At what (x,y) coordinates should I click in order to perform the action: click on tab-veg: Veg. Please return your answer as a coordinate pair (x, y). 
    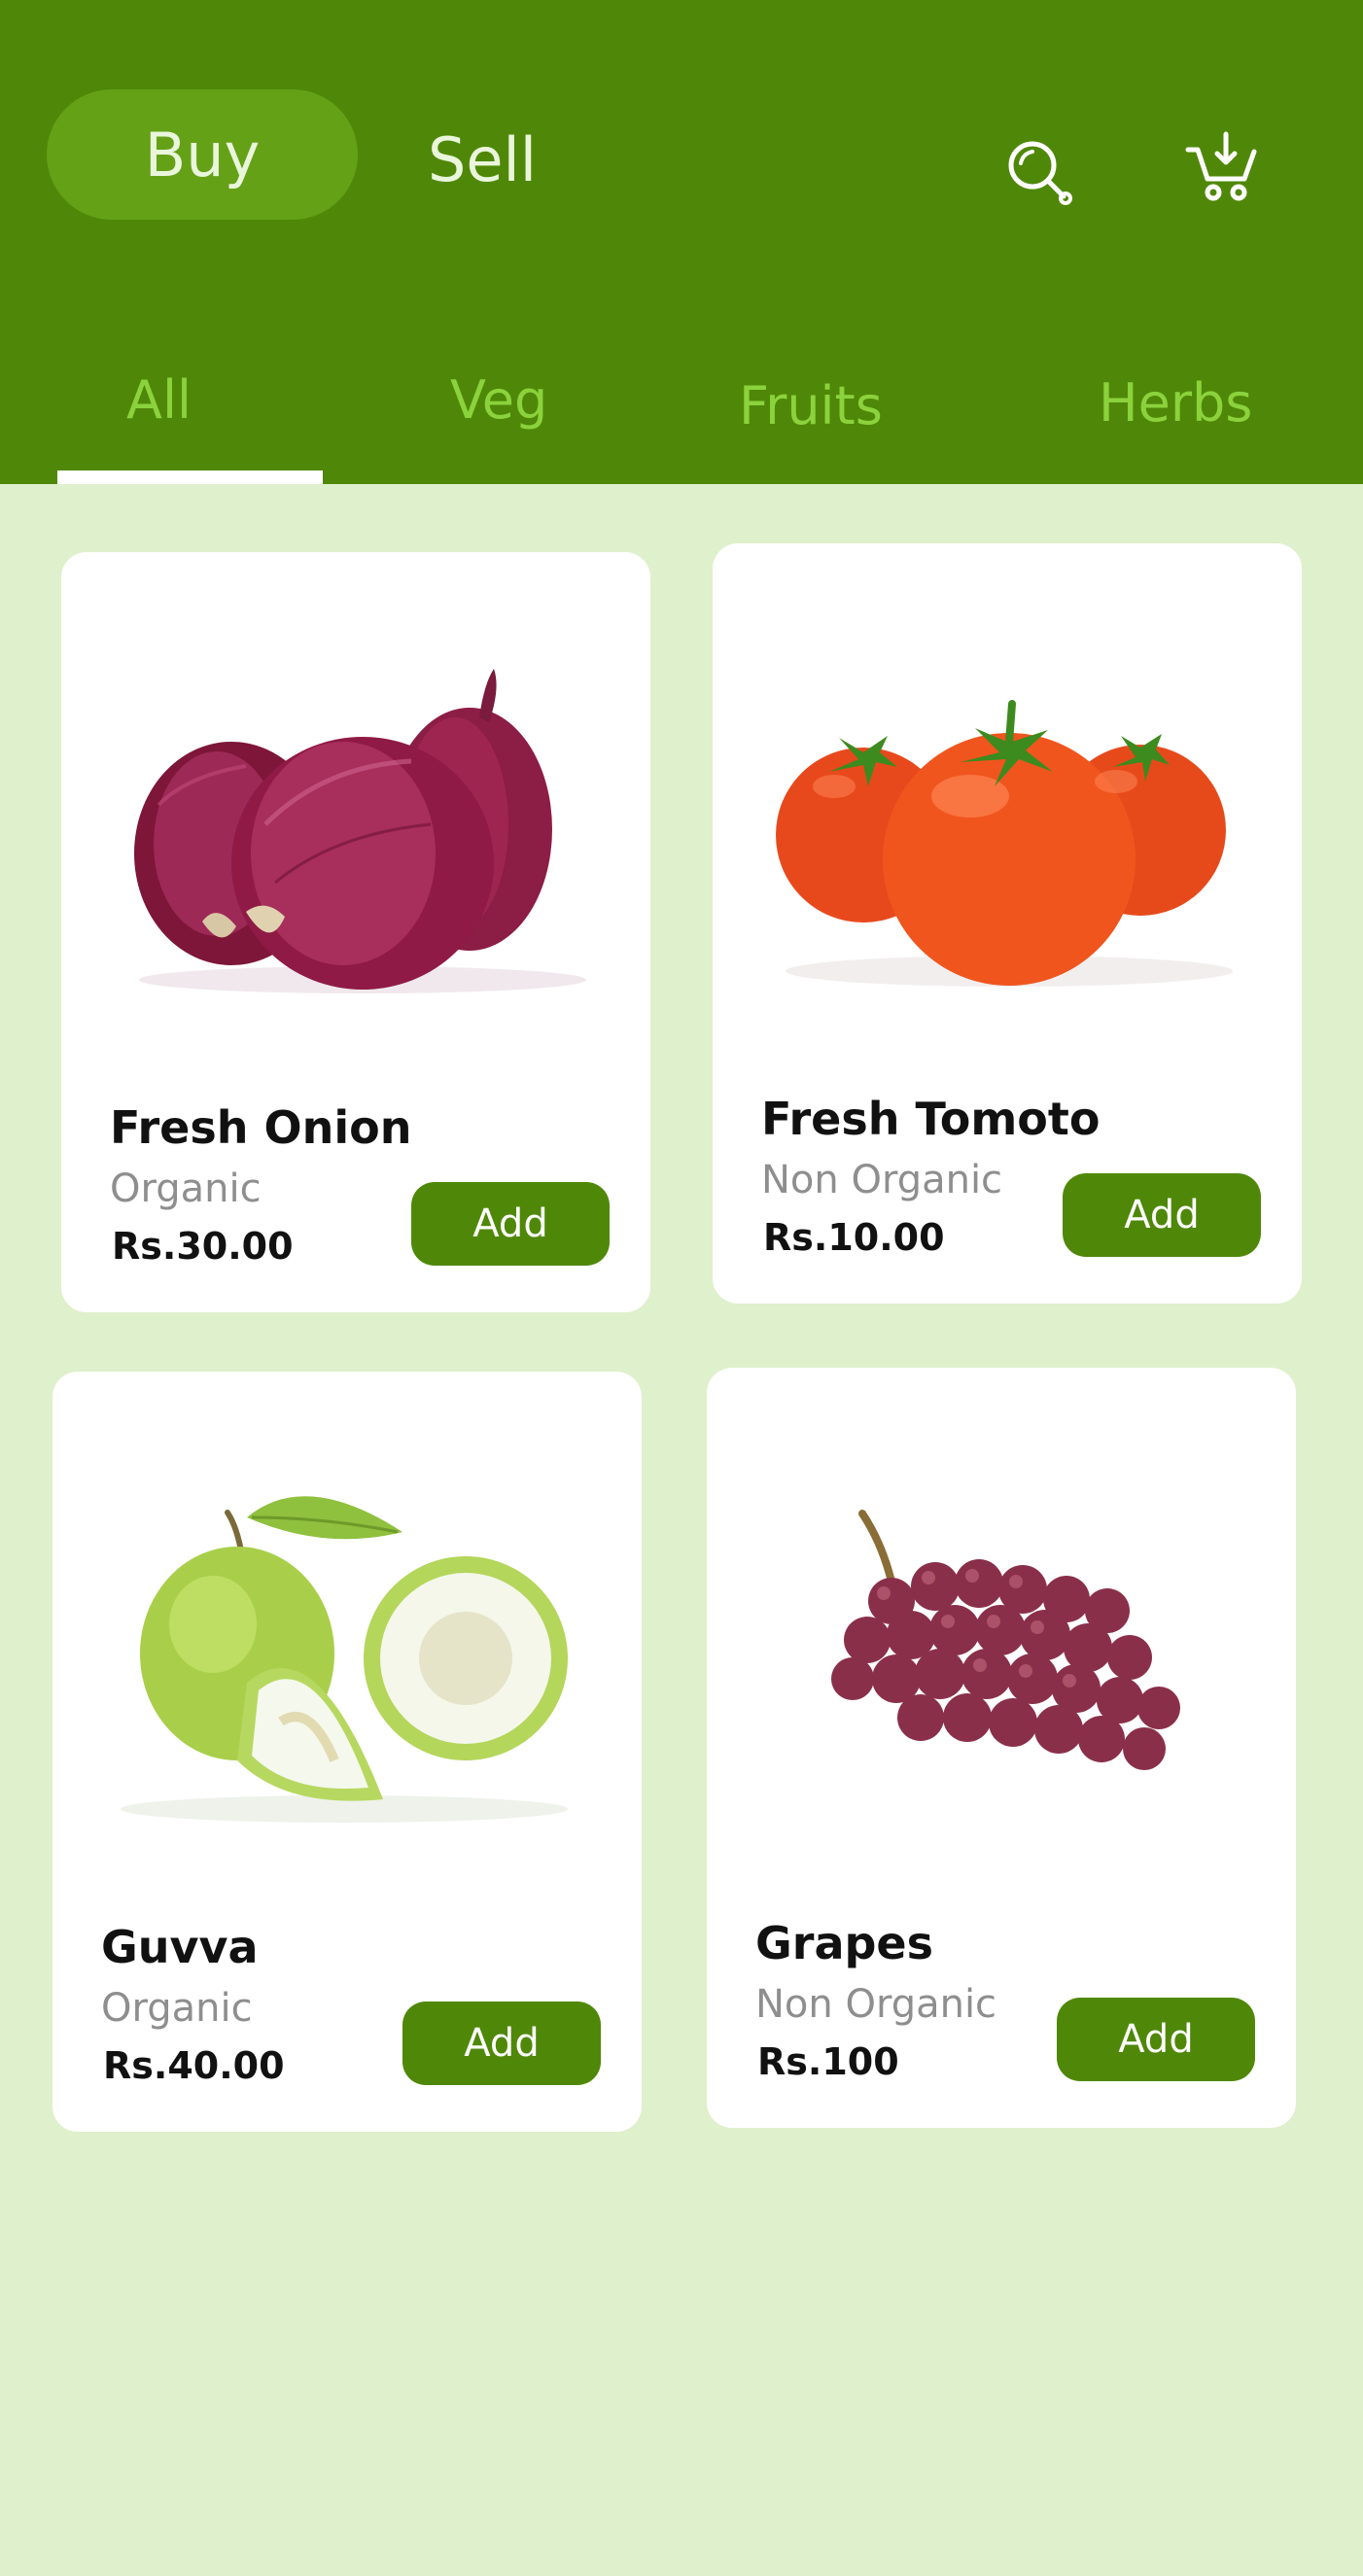
    Looking at the image, I should click on (499, 400).